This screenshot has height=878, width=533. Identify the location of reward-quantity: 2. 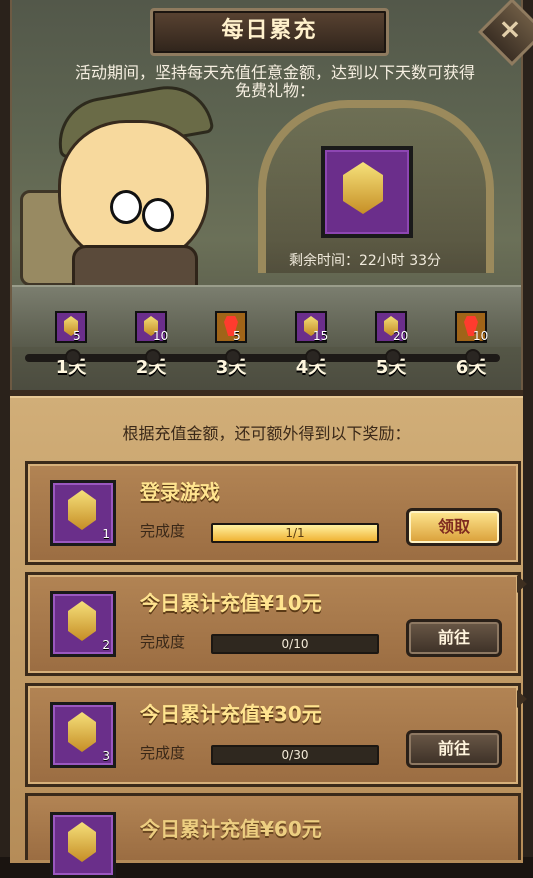
(106, 645).